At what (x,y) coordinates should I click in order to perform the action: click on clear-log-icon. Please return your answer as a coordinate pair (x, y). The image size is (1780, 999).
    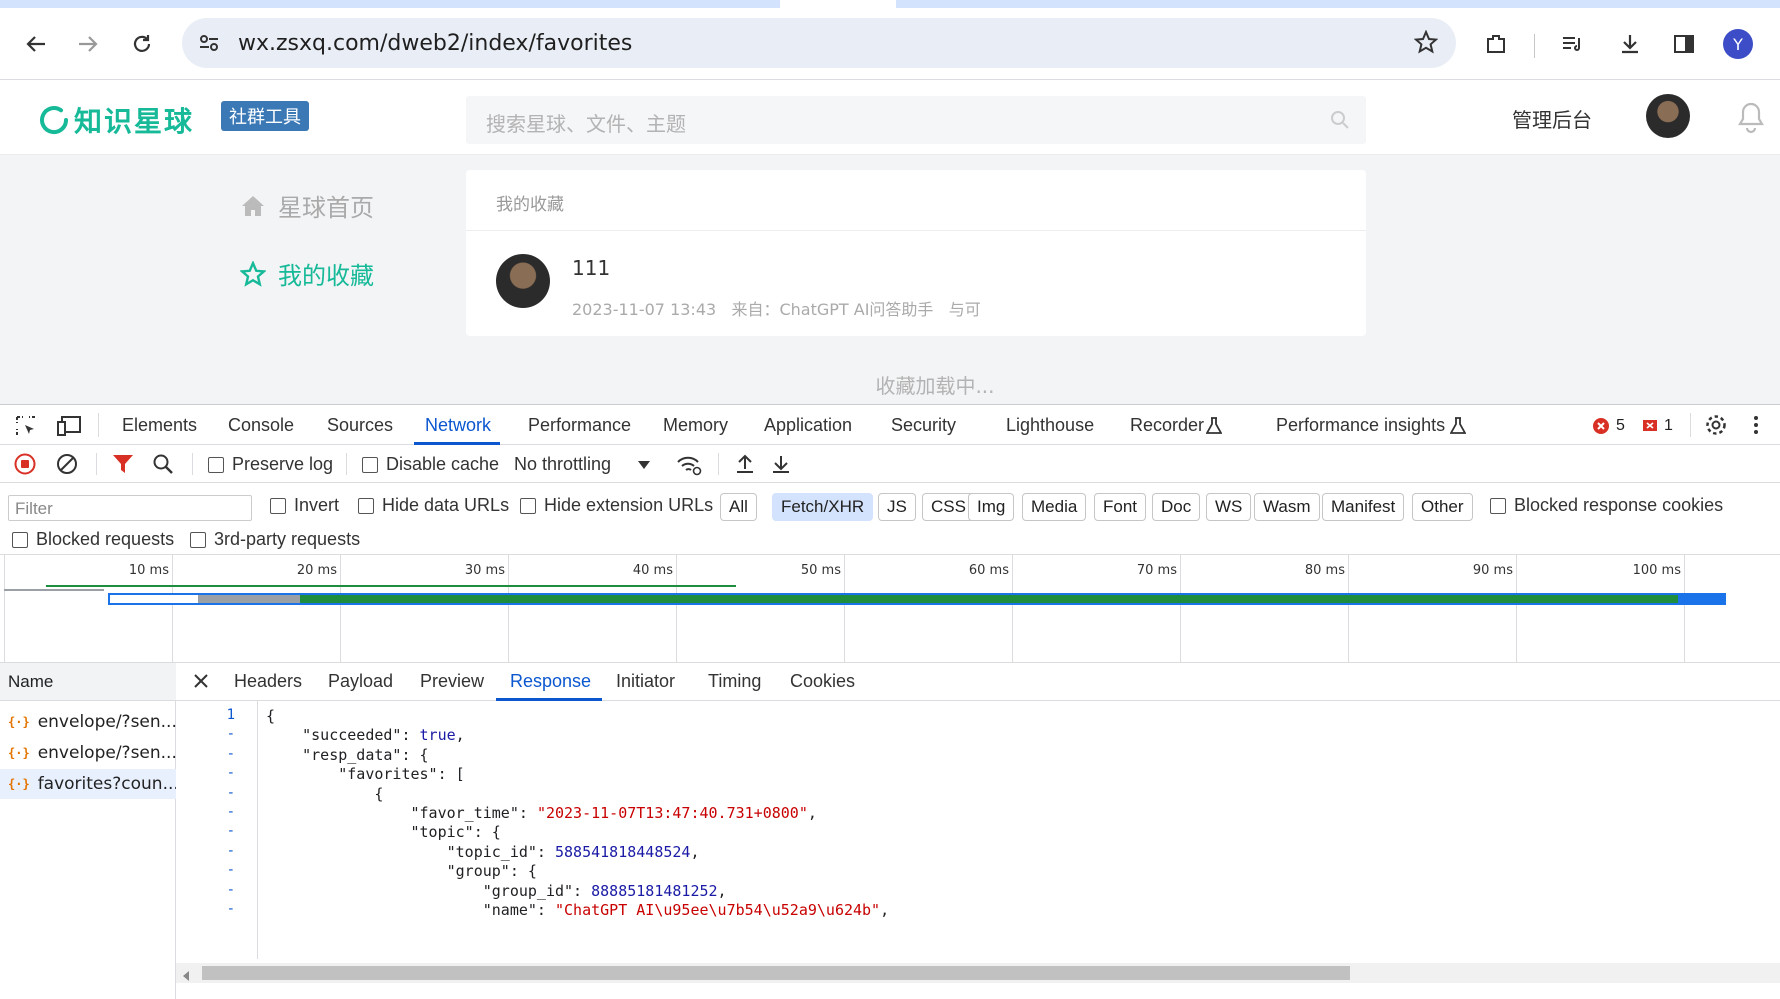
    Looking at the image, I should click on (67, 466).